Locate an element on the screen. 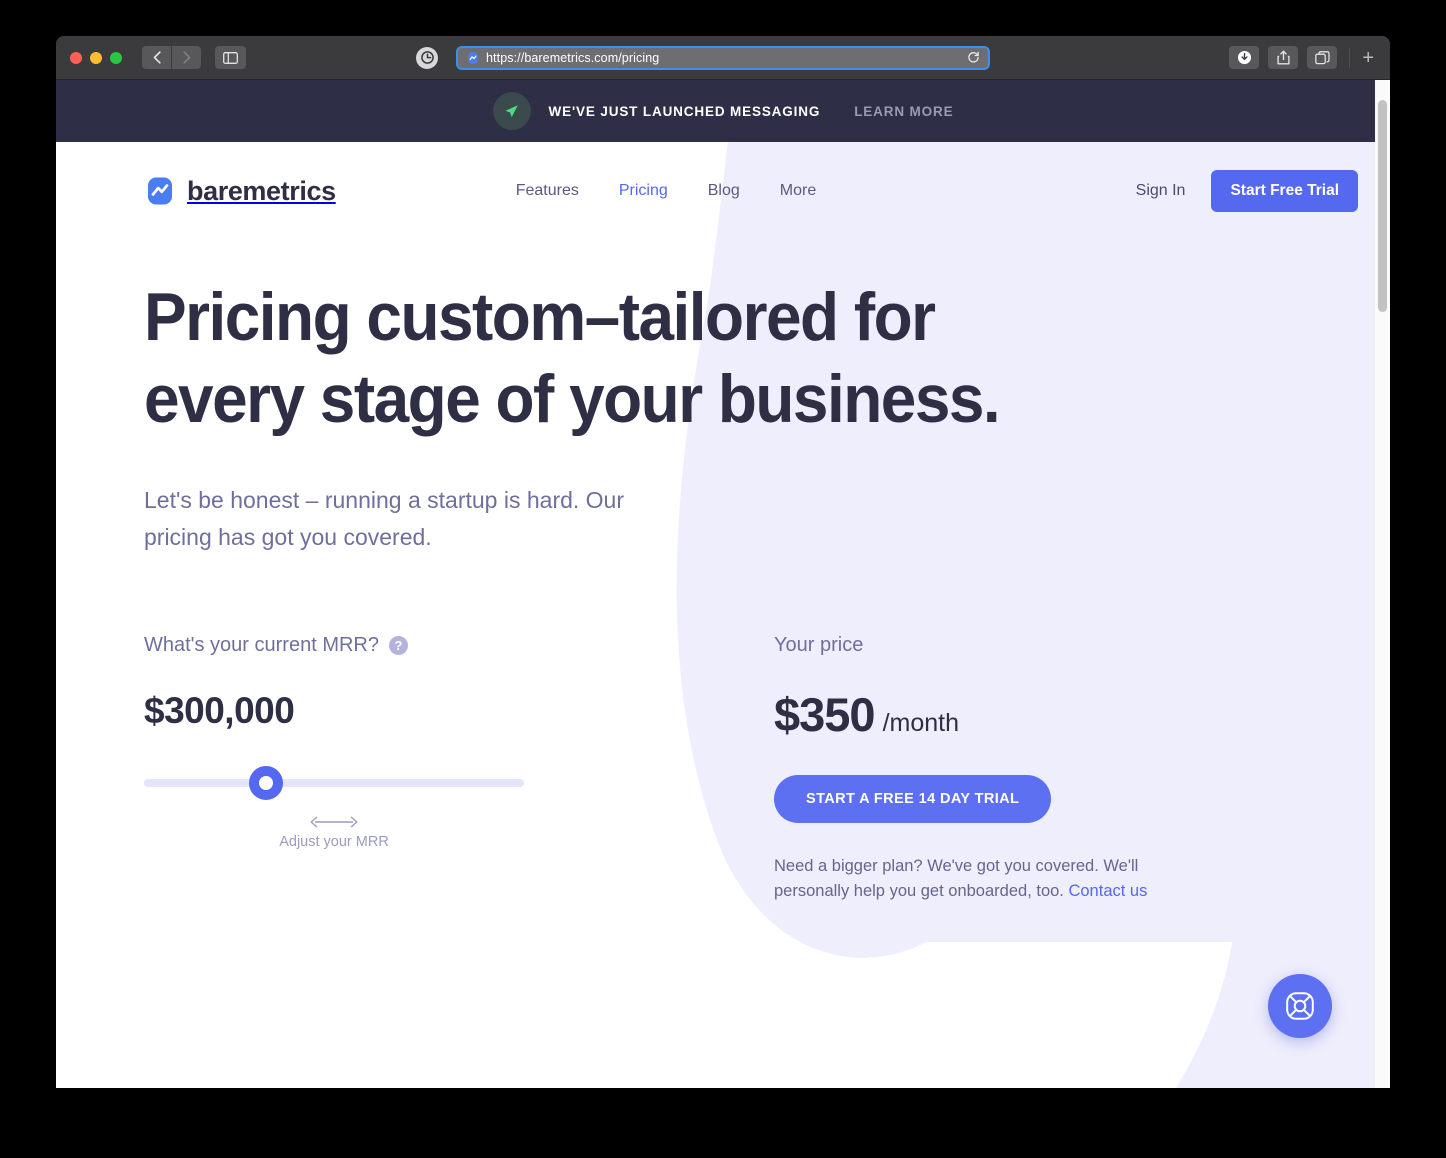  nav-item-more: More is located at coordinates (798, 191).